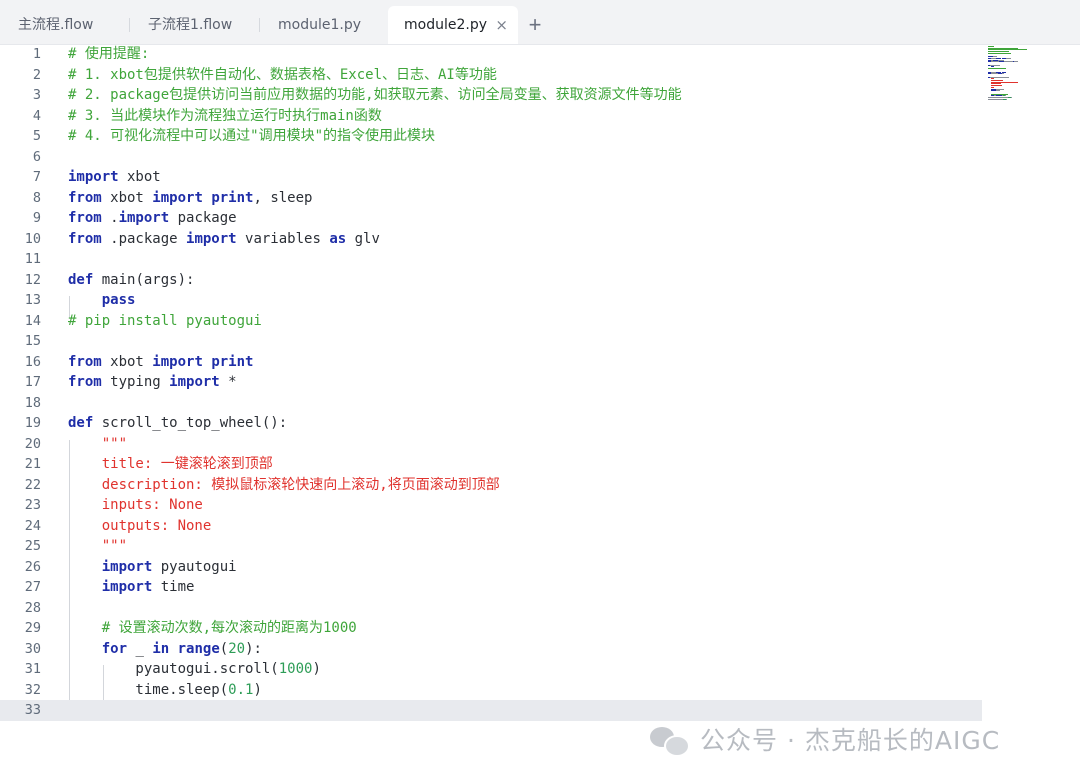 The image size is (1080, 782). Describe the element at coordinates (491, 321) in the screenshot. I see `code-line: 14 # pip install pyautogui` at that location.